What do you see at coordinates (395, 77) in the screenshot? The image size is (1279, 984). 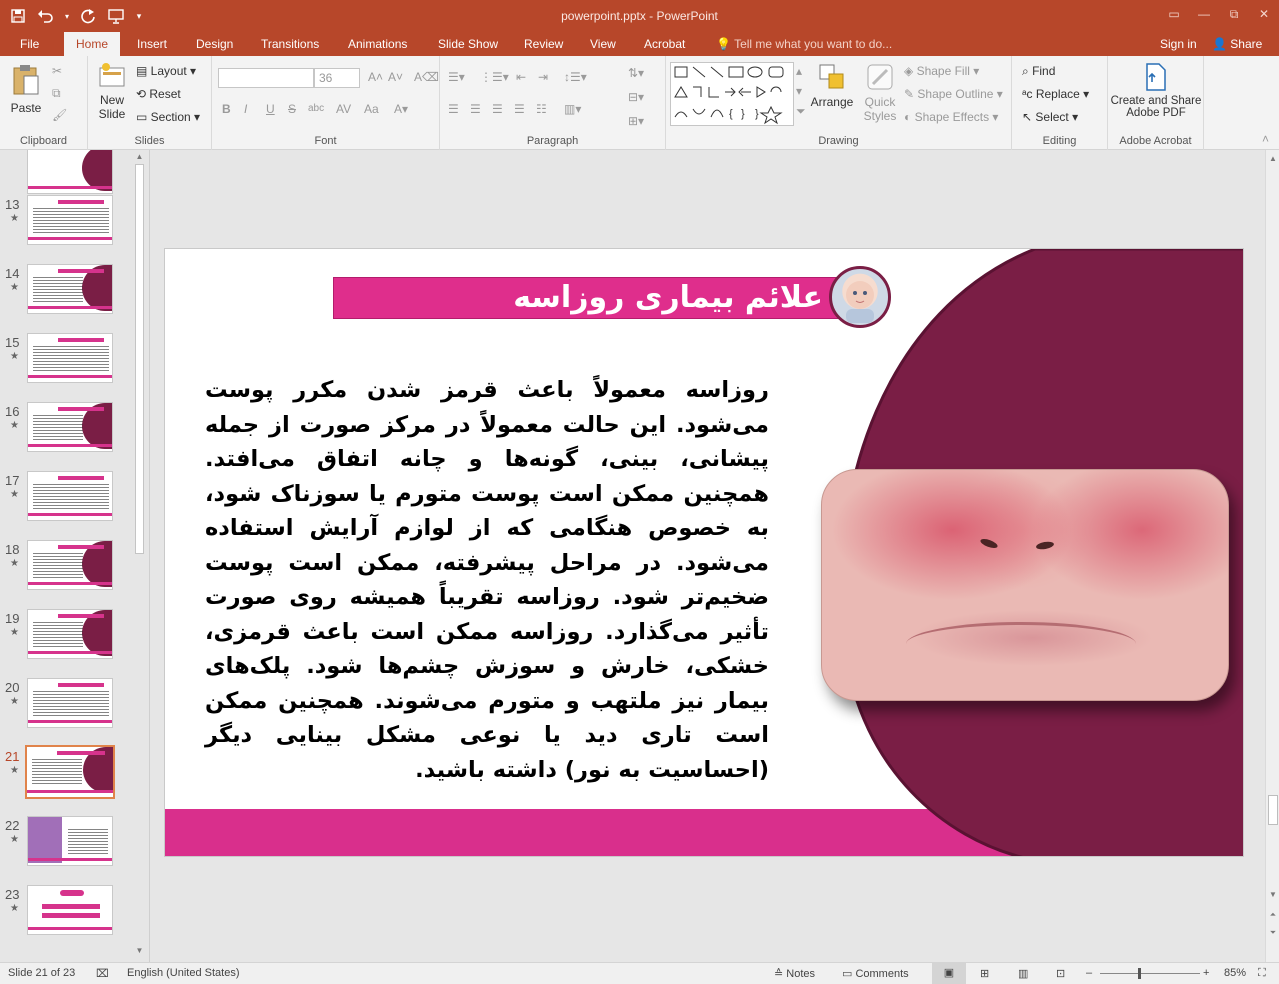 I see `shrink-font-icon: A˅` at bounding box center [395, 77].